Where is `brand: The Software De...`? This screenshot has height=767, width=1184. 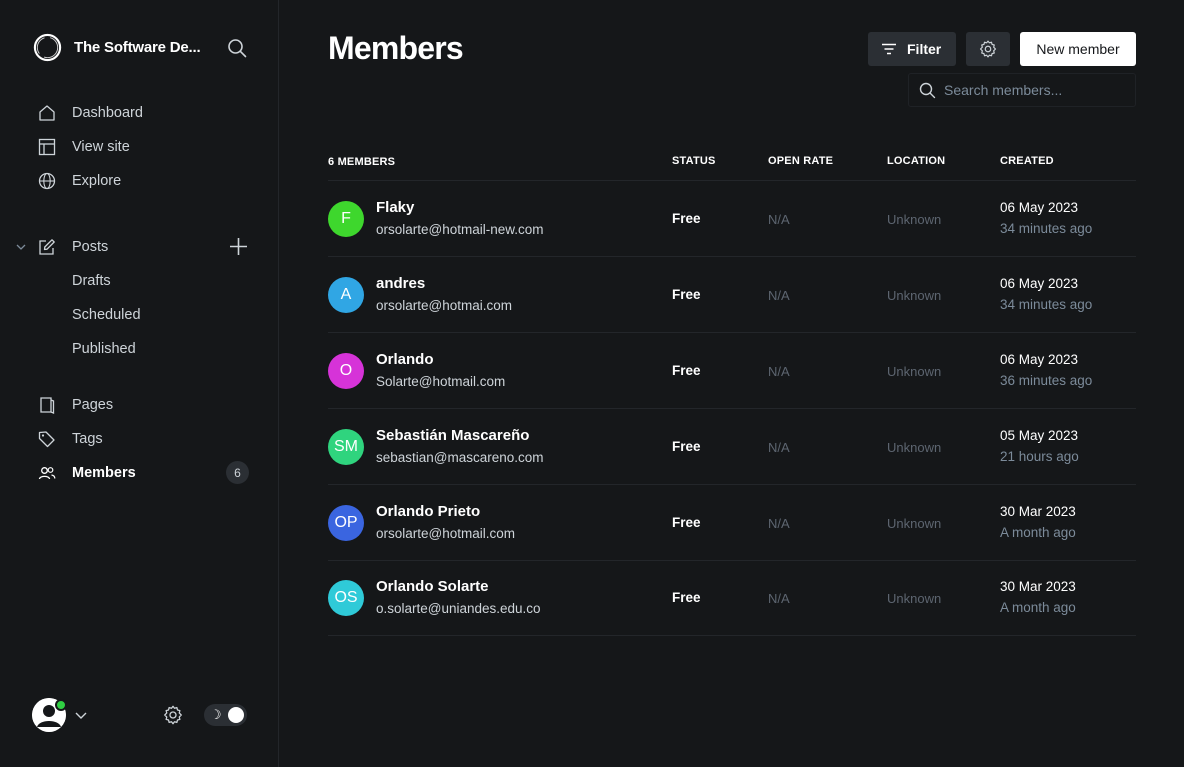 brand: The Software De... is located at coordinates (116, 47).